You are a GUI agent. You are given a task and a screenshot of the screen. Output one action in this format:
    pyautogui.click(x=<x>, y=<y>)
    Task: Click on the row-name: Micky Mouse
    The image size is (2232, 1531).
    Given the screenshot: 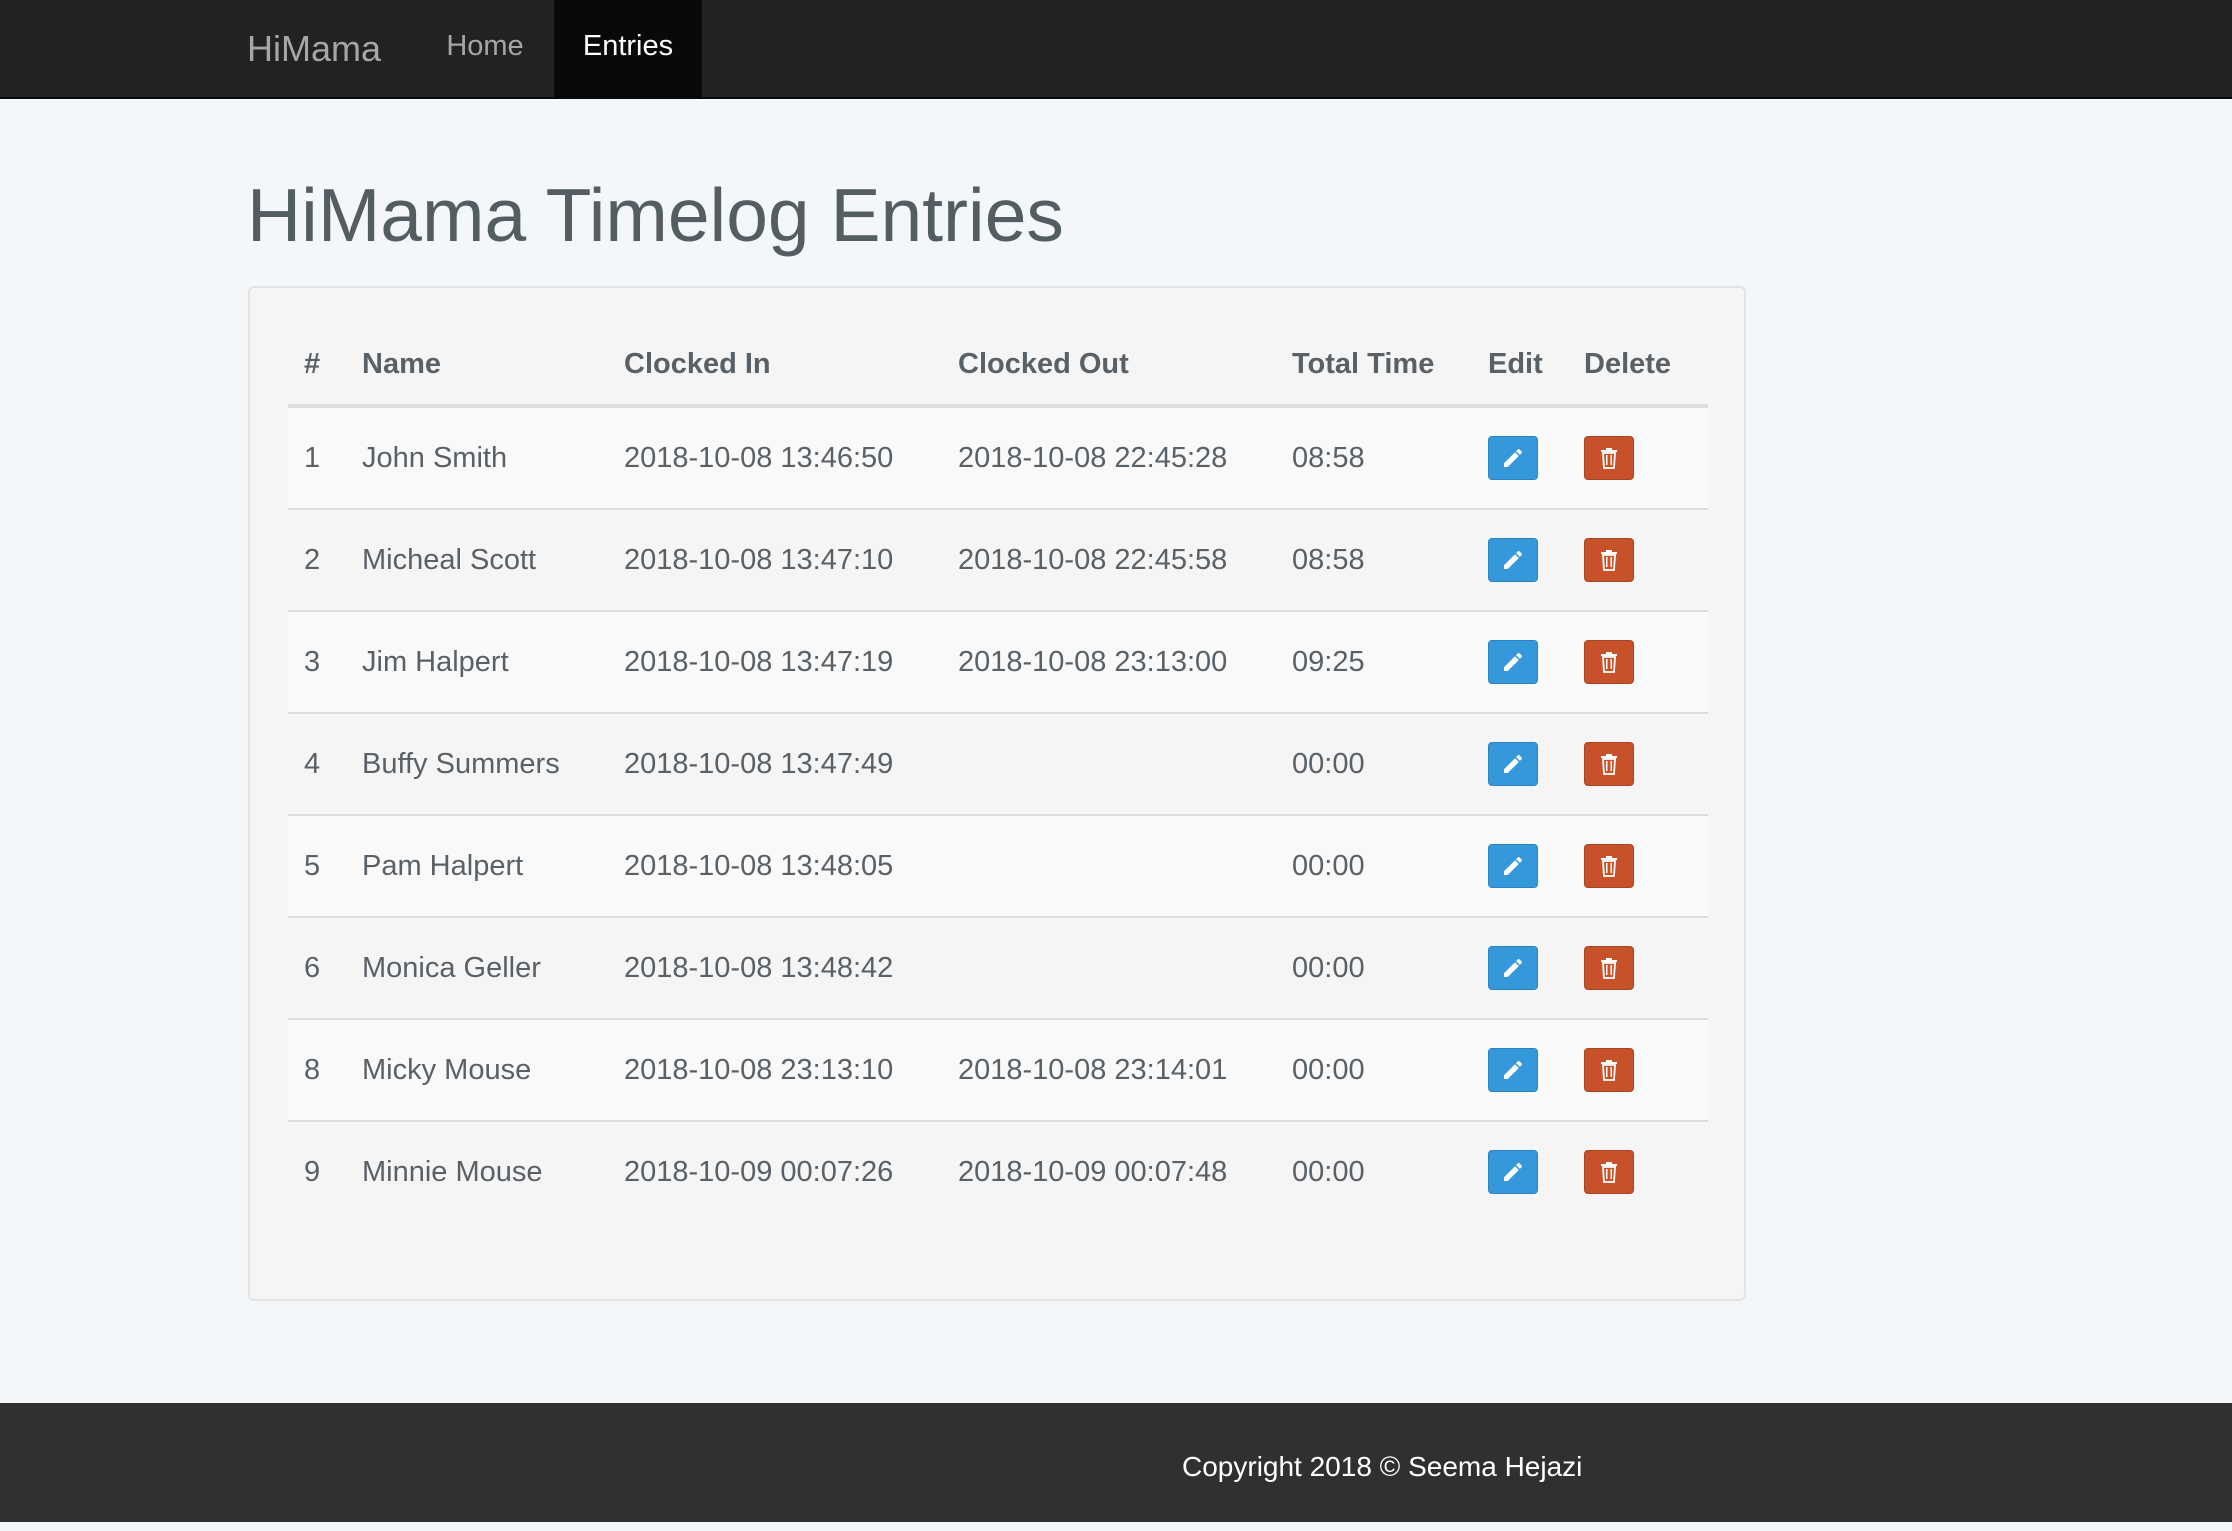 What is the action you would take?
    pyautogui.click(x=477, y=1069)
    